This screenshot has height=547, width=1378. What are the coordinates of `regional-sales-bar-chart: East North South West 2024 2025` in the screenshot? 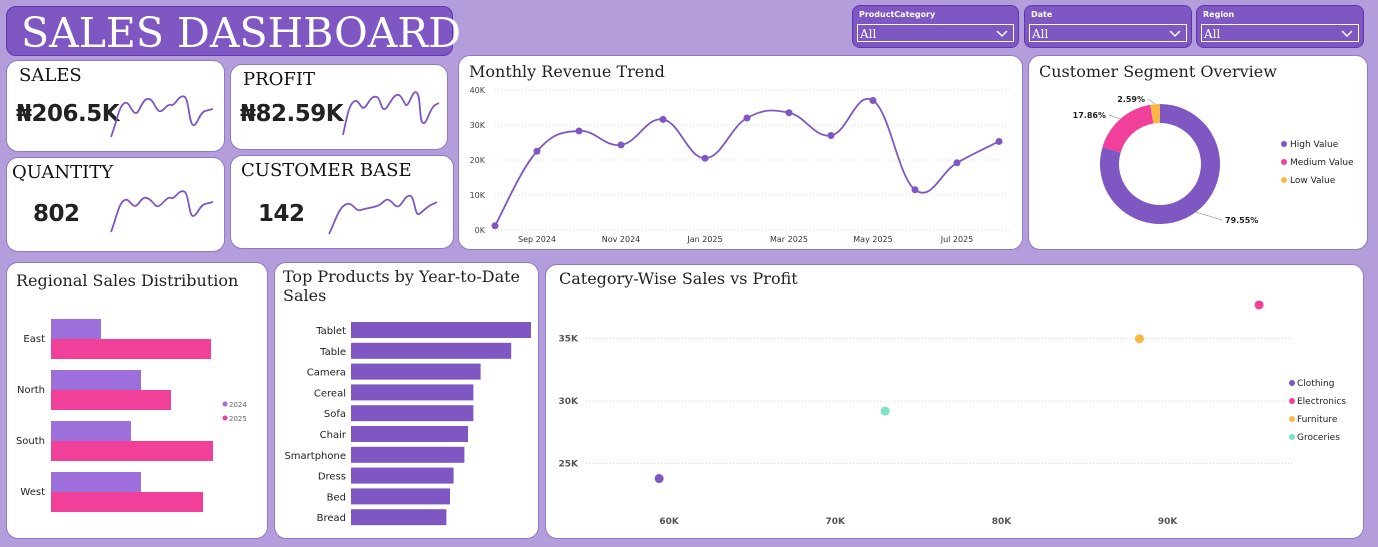 It's located at (138, 401).